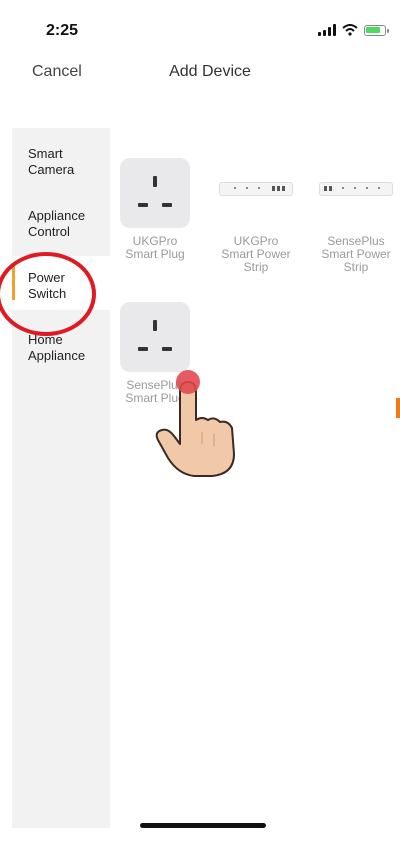 This screenshot has height=854, width=400. I want to click on home-indicator, so click(203, 825).